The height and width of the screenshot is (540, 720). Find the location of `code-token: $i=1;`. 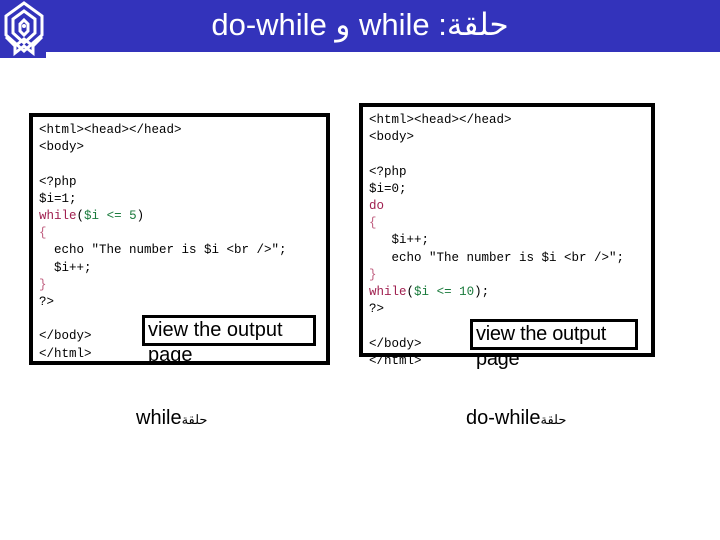

code-token: $i=1; is located at coordinates (58, 198).